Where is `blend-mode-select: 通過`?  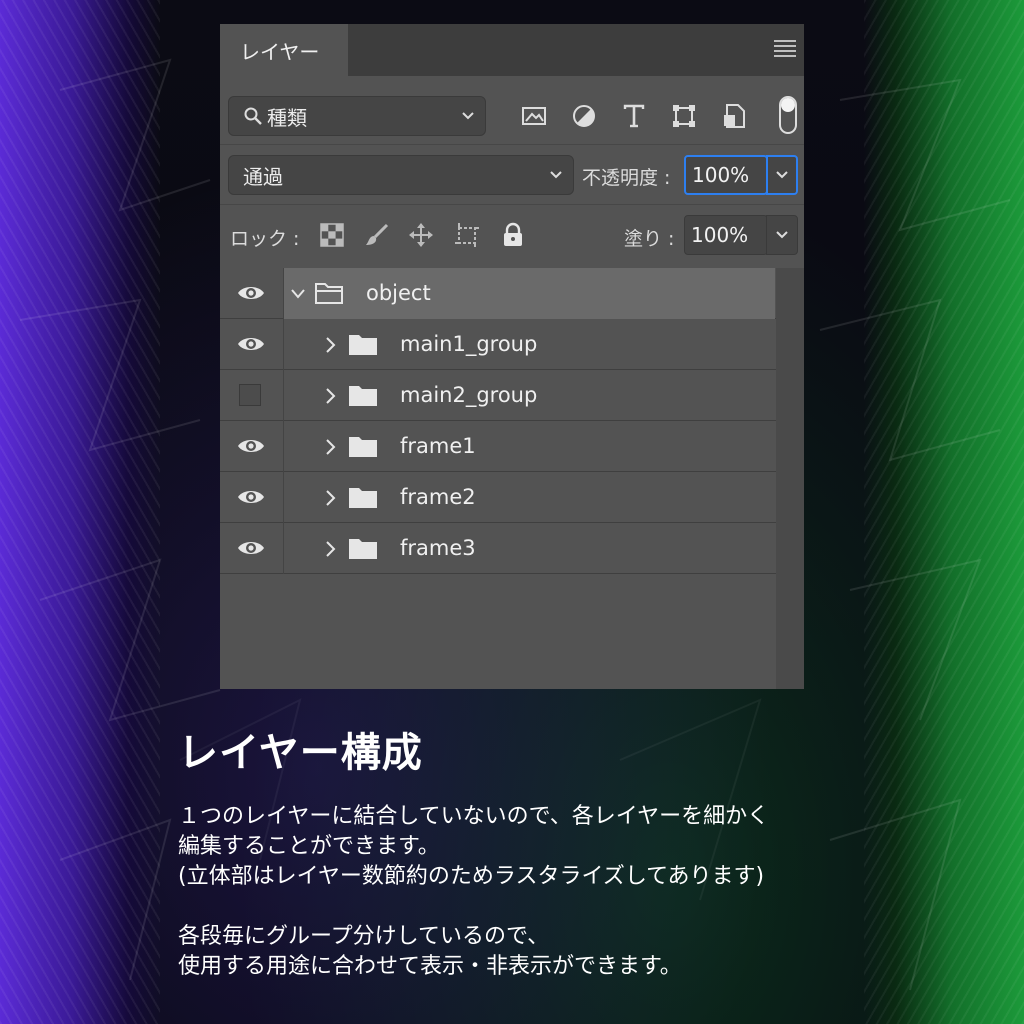 blend-mode-select: 通過 is located at coordinates (401, 175).